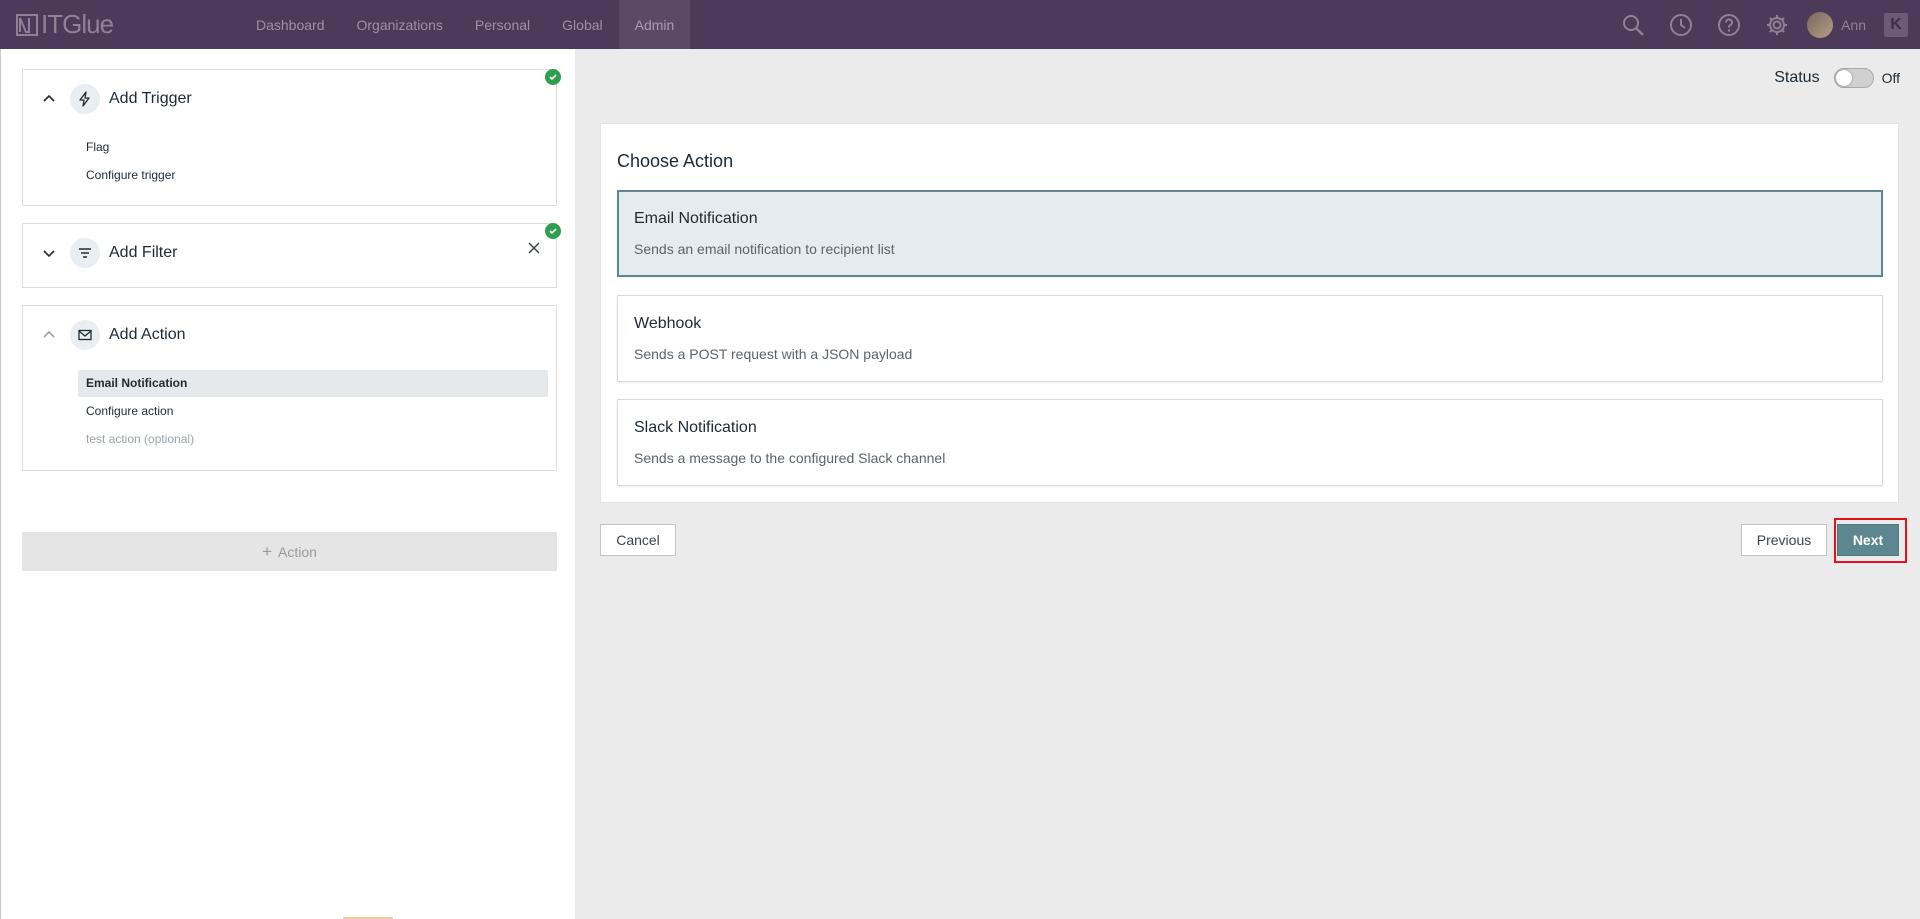  What do you see at coordinates (638, 540) in the screenshot?
I see `cancel-button: Cancel` at bounding box center [638, 540].